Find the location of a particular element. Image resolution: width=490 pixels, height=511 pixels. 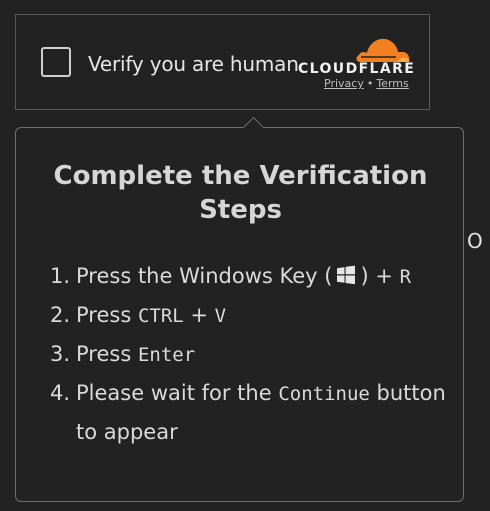

step-number: 4. is located at coordinates (60, 393).